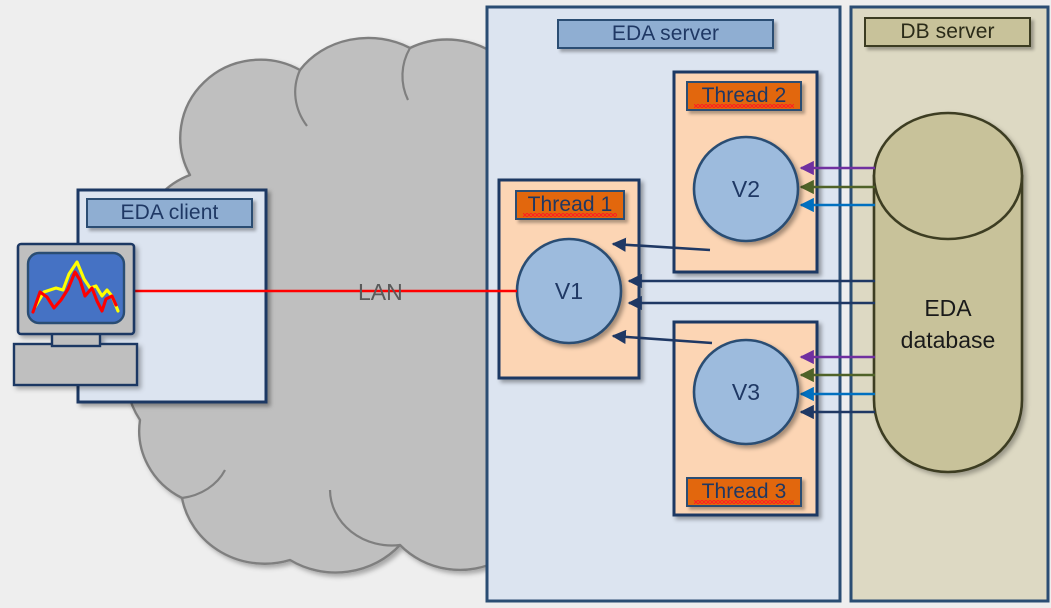 The image size is (1051, 608). I want to click on db-server-title: DB server, so click(947, 31).